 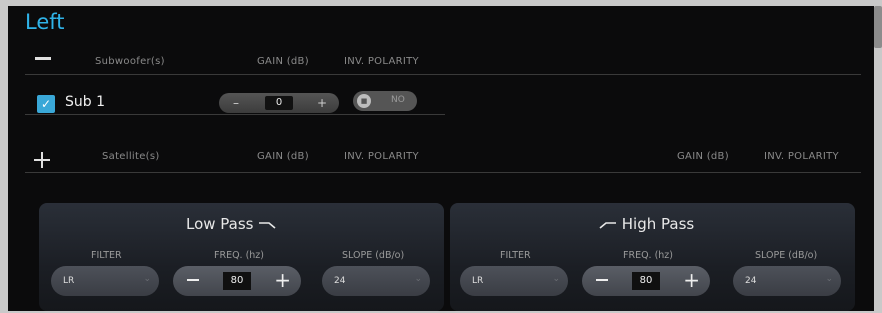 I want to click on hp-freq-label: FREQ. (hz), so click(x=648, y=255).